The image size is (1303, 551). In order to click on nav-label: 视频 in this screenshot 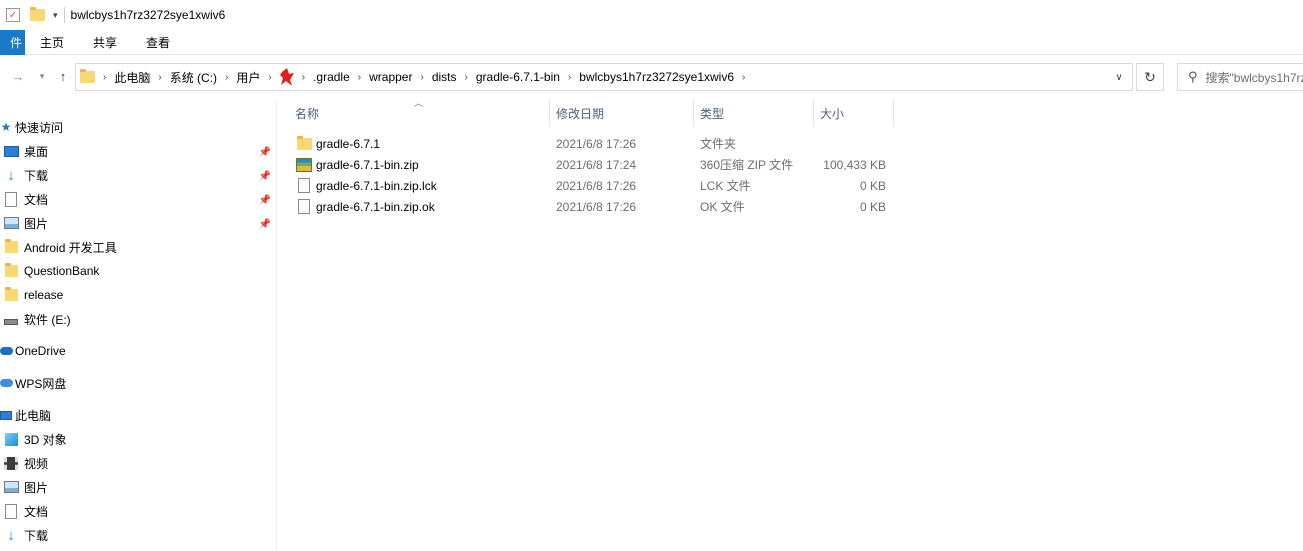, I will do `click(36, 463)`.